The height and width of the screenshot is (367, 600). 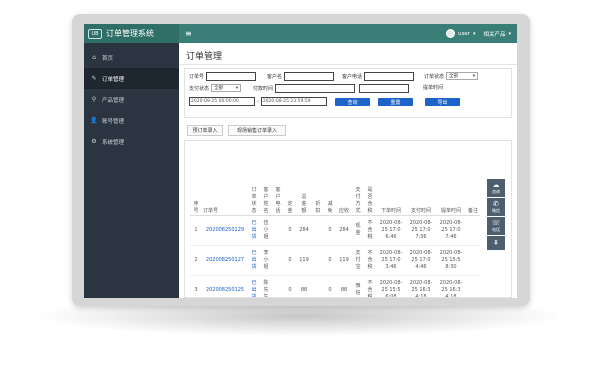 I want to click on total-amount: 88, so click(x=304, y=289).